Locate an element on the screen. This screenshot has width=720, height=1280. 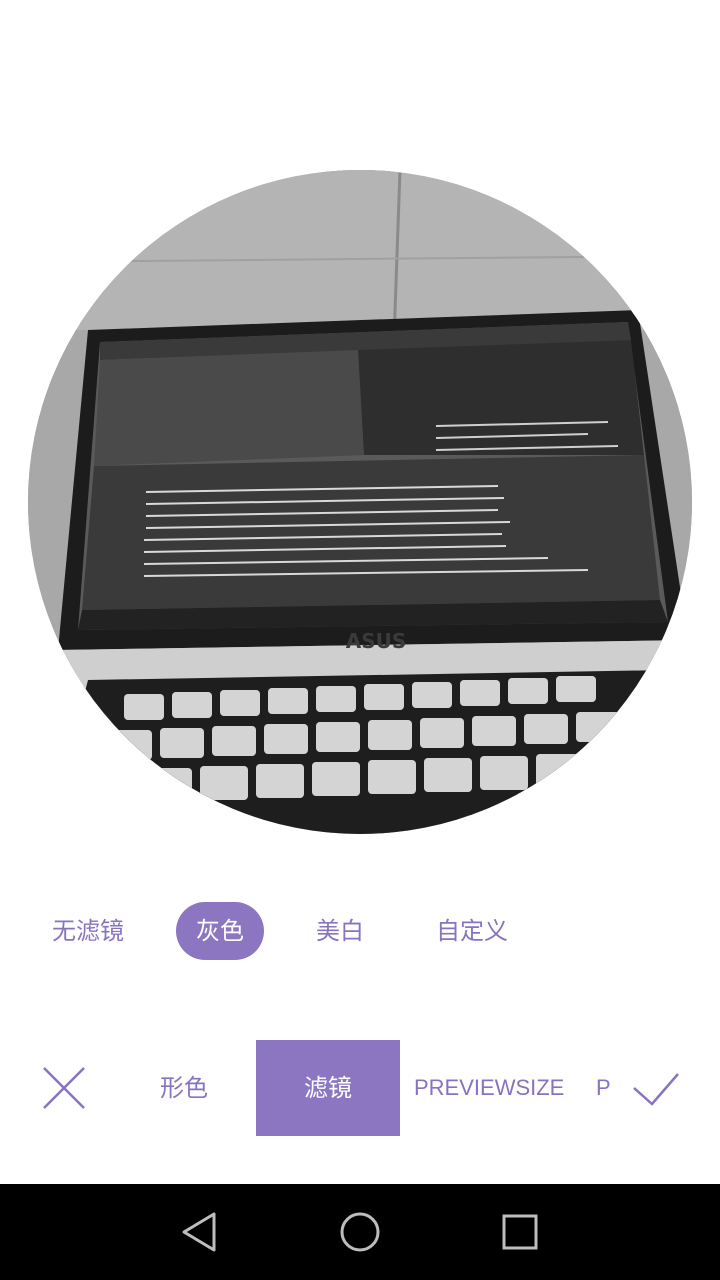
tab-partial: P is located at coordinates (603, 1088).